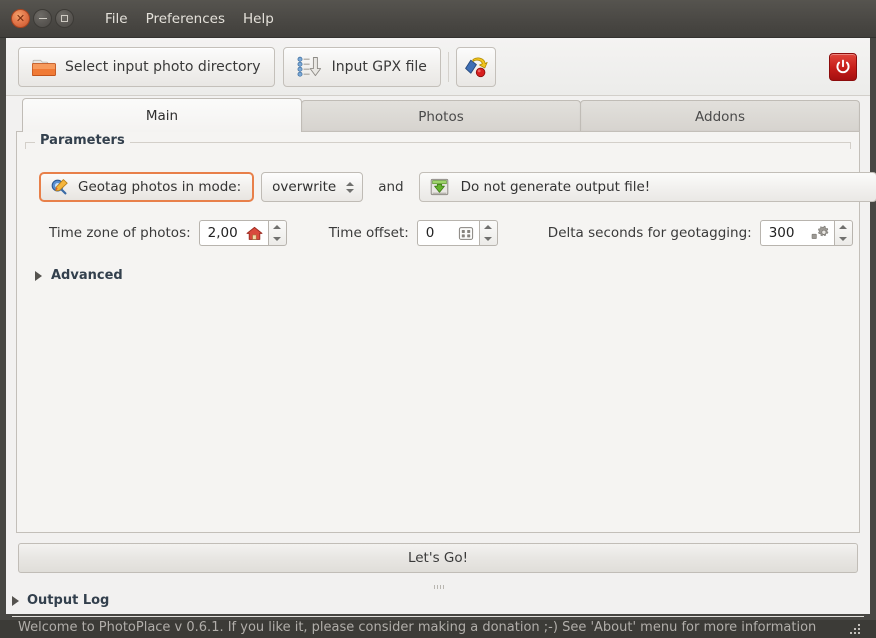 The width and height of the screenshot is (876, 638). I want to click on menu-bar: File Preferences Help, so click(189, 19).